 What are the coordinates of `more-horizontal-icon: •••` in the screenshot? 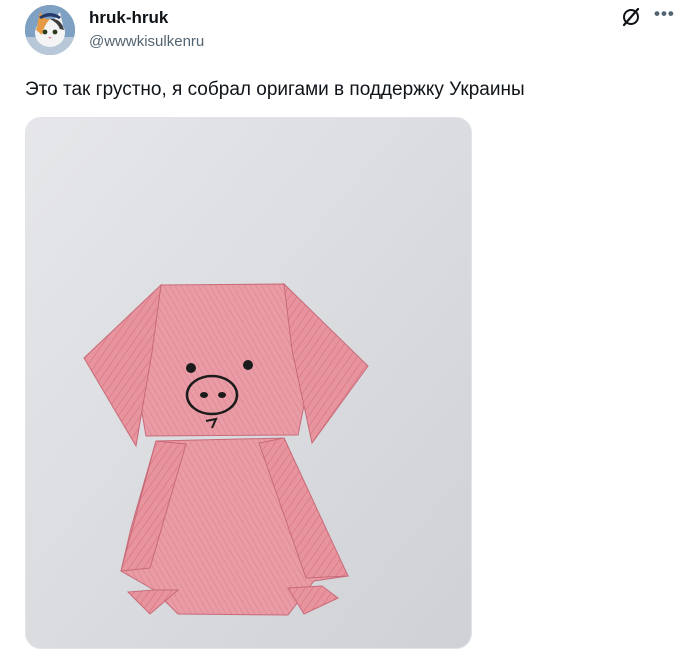 It's located at (664, 14).